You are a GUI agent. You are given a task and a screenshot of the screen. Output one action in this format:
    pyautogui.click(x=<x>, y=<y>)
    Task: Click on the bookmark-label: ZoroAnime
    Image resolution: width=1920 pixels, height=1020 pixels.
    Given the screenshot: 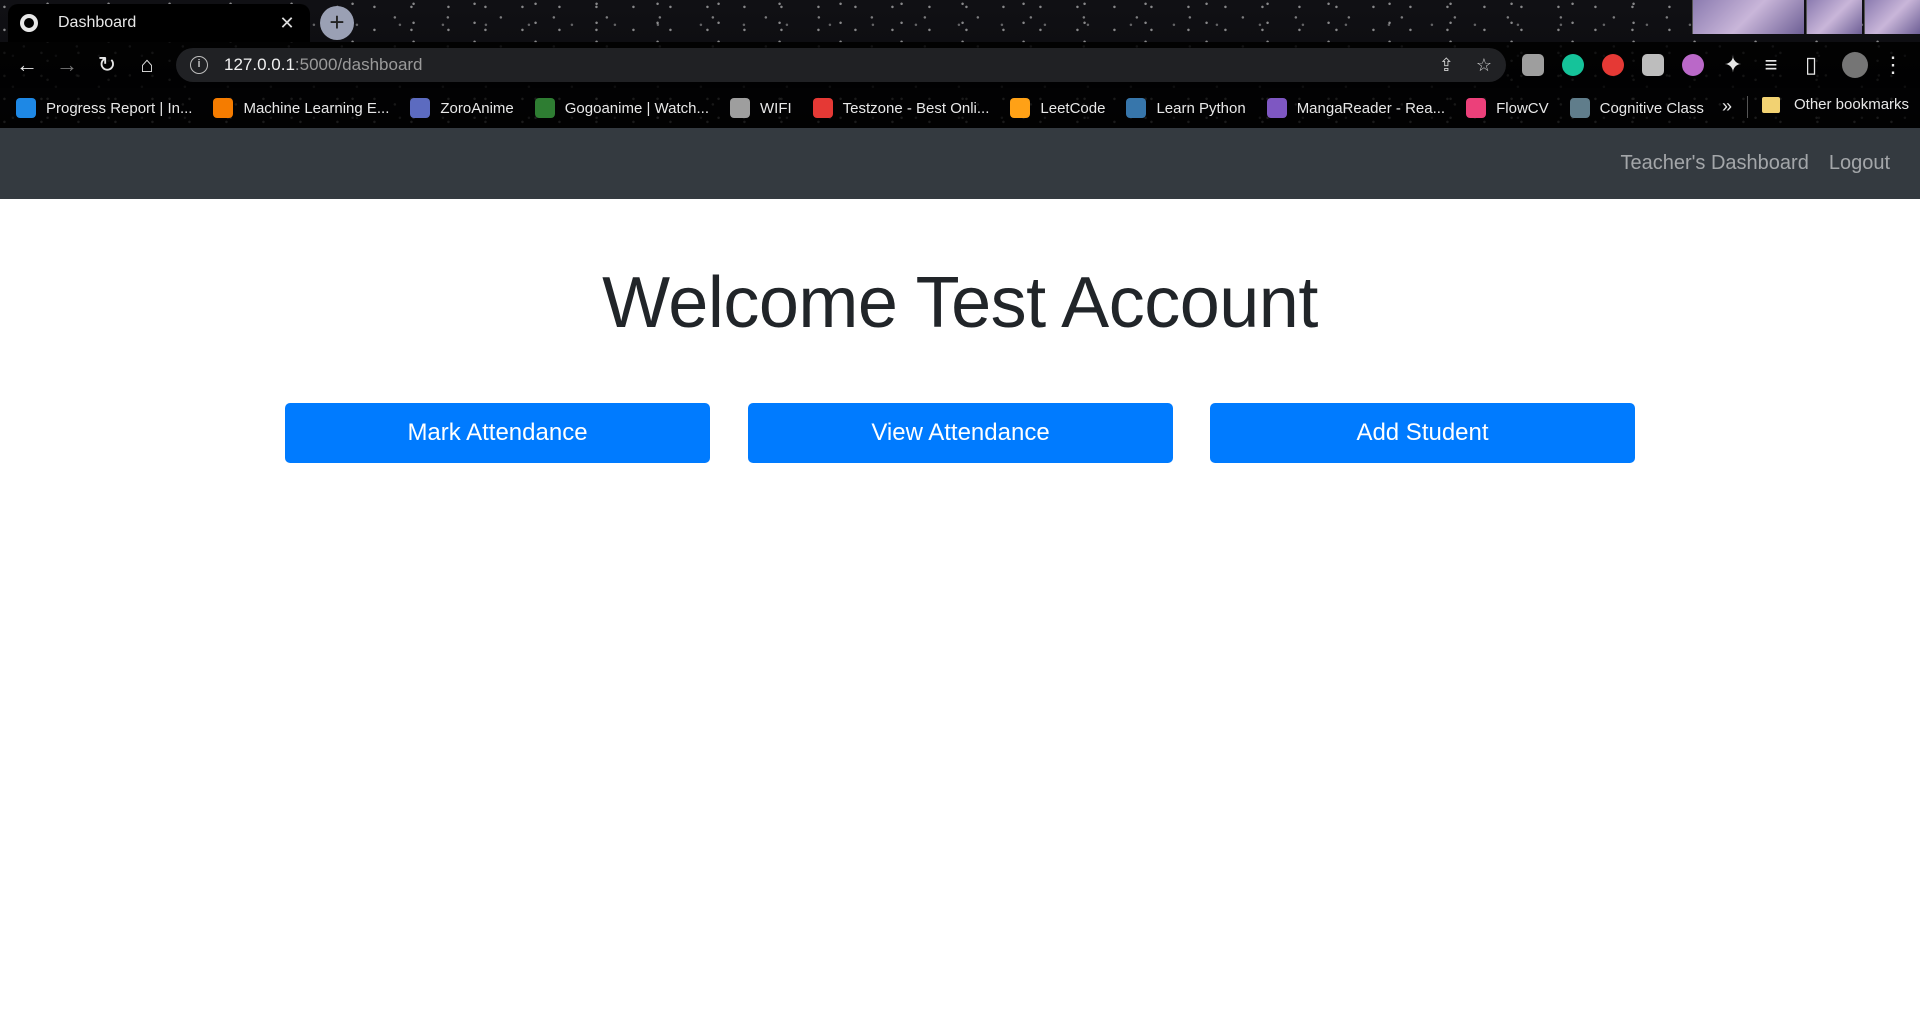 What is the action you would take?
    pyautogui.click(x=477, y=108)
    